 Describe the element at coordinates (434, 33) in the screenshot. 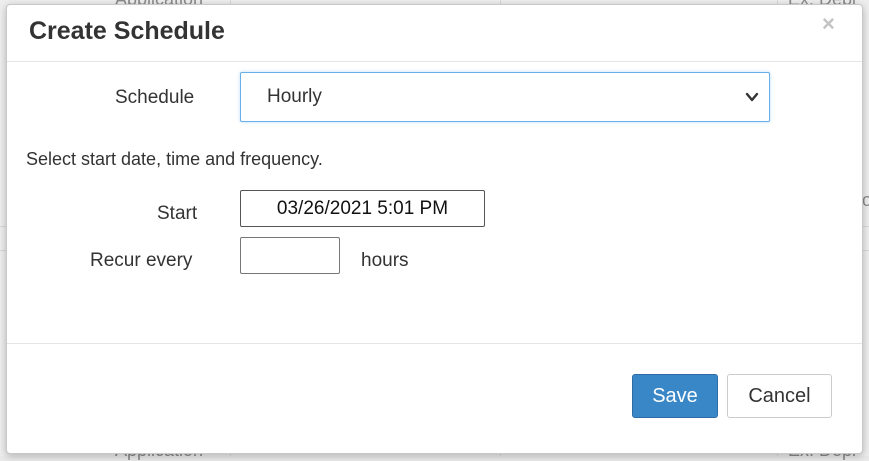

I see `dialog-header: Create Schedule ×` at that location.